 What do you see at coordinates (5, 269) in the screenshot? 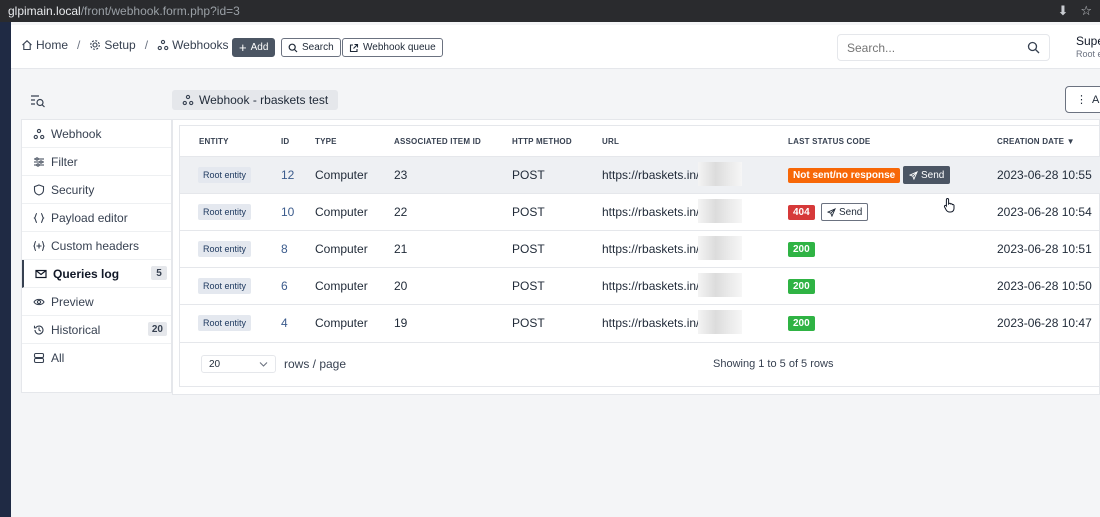
I see `left-menu-strip` at bounding box center [5, 269].